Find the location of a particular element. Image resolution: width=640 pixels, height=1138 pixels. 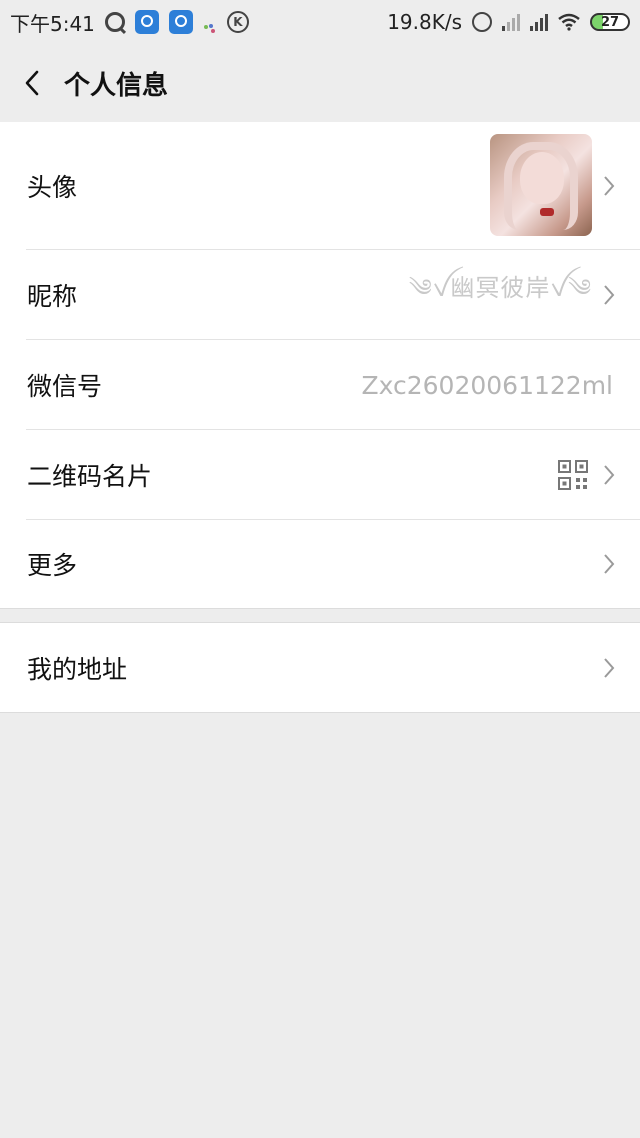

page-title: 个人信息 is located at coordinates (116, 85).